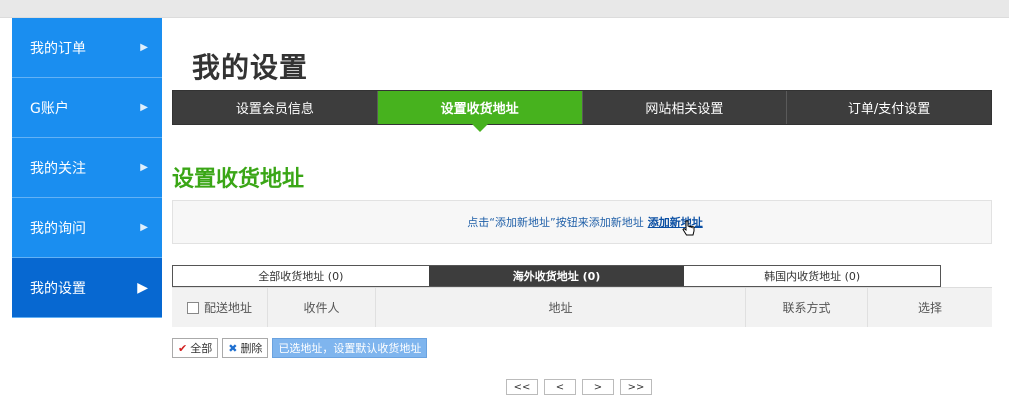  I want to click on col-contact: 联系方式, so click(807, 307).